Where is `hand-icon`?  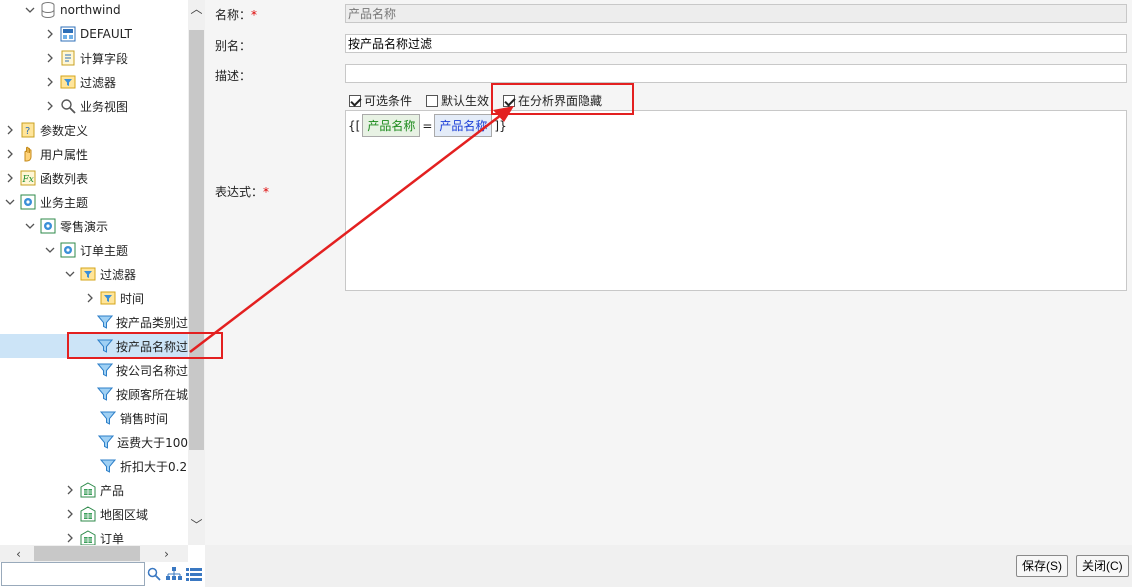 hand-icon is located at coordinates (28, 154).